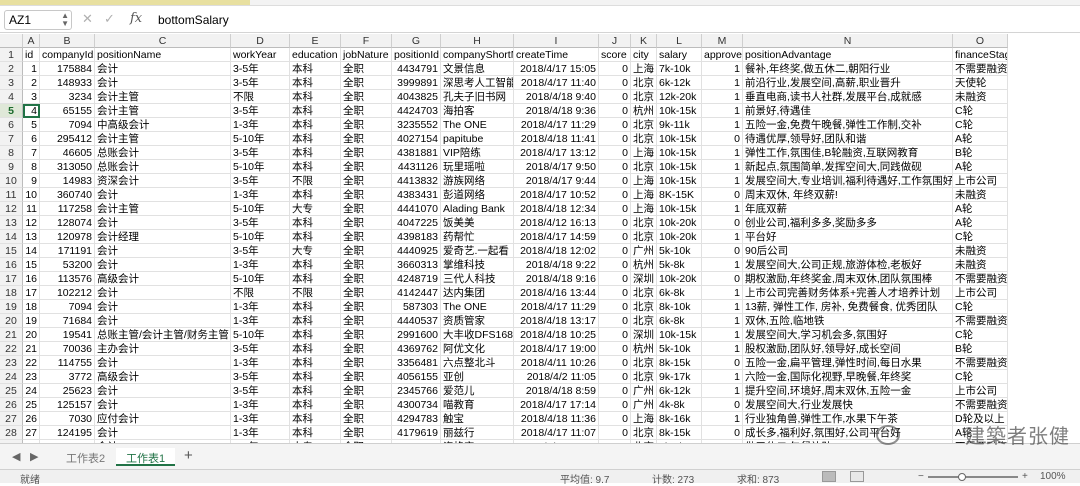 The image size is (1080, 486). Describe the element at coordinates (980, 83) in the screenshot. I see `table-cell: 天使轮` at that location.